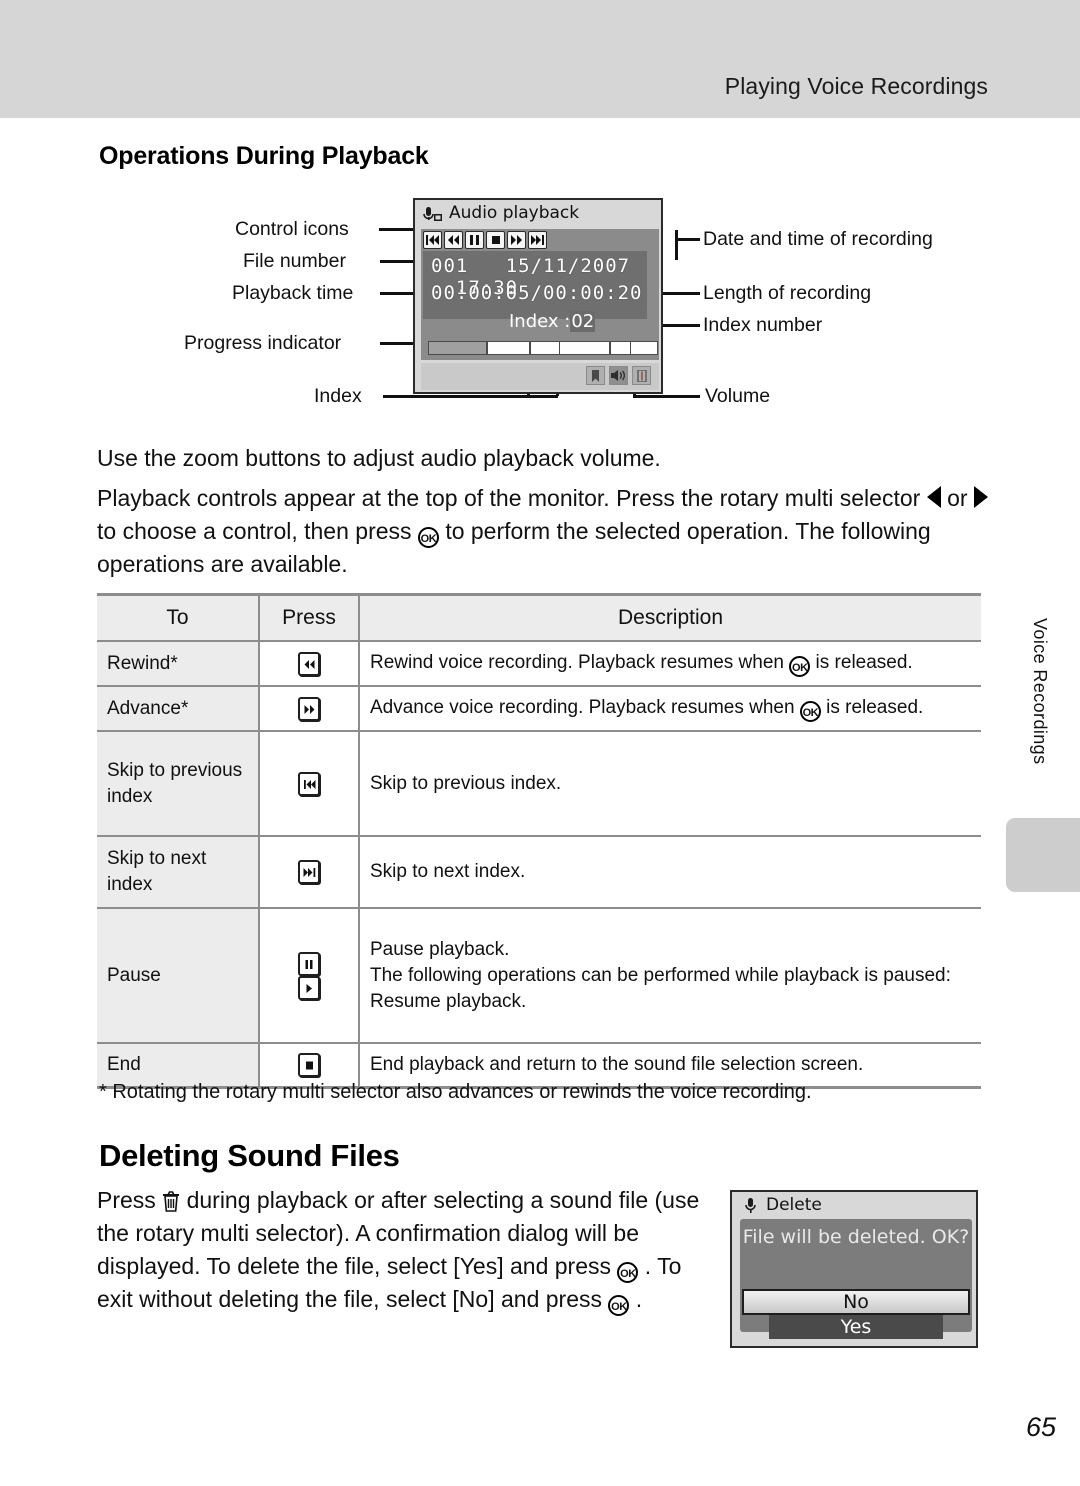 The image size is (1080, 1486). What do you see at coordinates (763, 325) in the screenshot?
I see `callout-index-number: Index number` at bounding box center [763, 325].